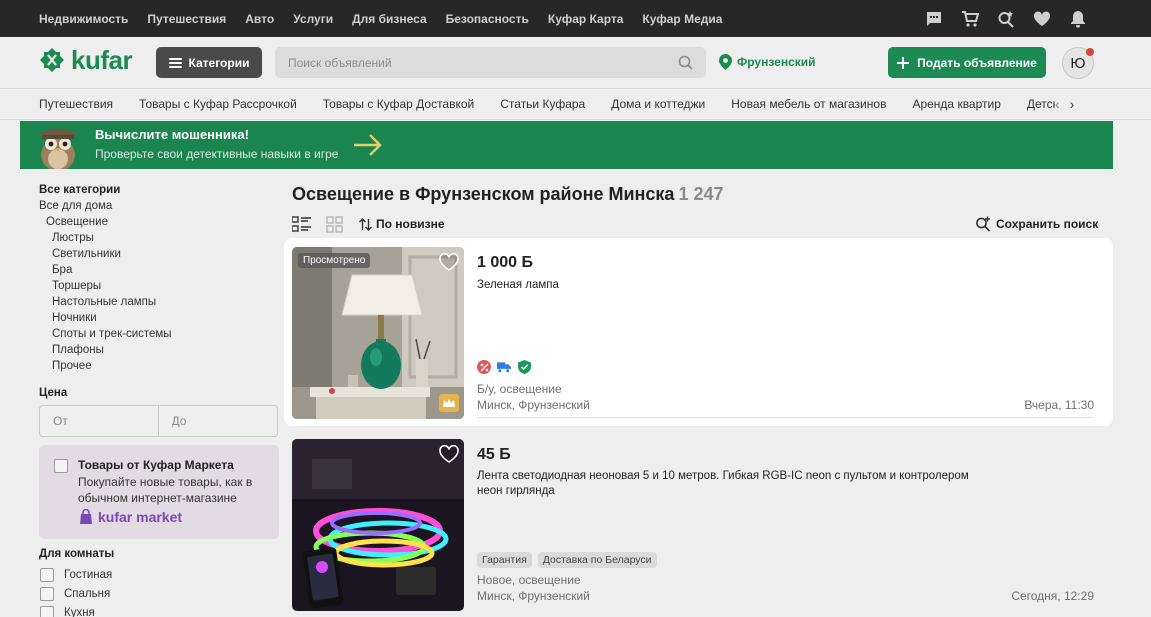  Describe the element at coordinates (398, 104) in the screenshot. I see `catnav-item-delivery: Товары с Куфар Доставкой` at that location.